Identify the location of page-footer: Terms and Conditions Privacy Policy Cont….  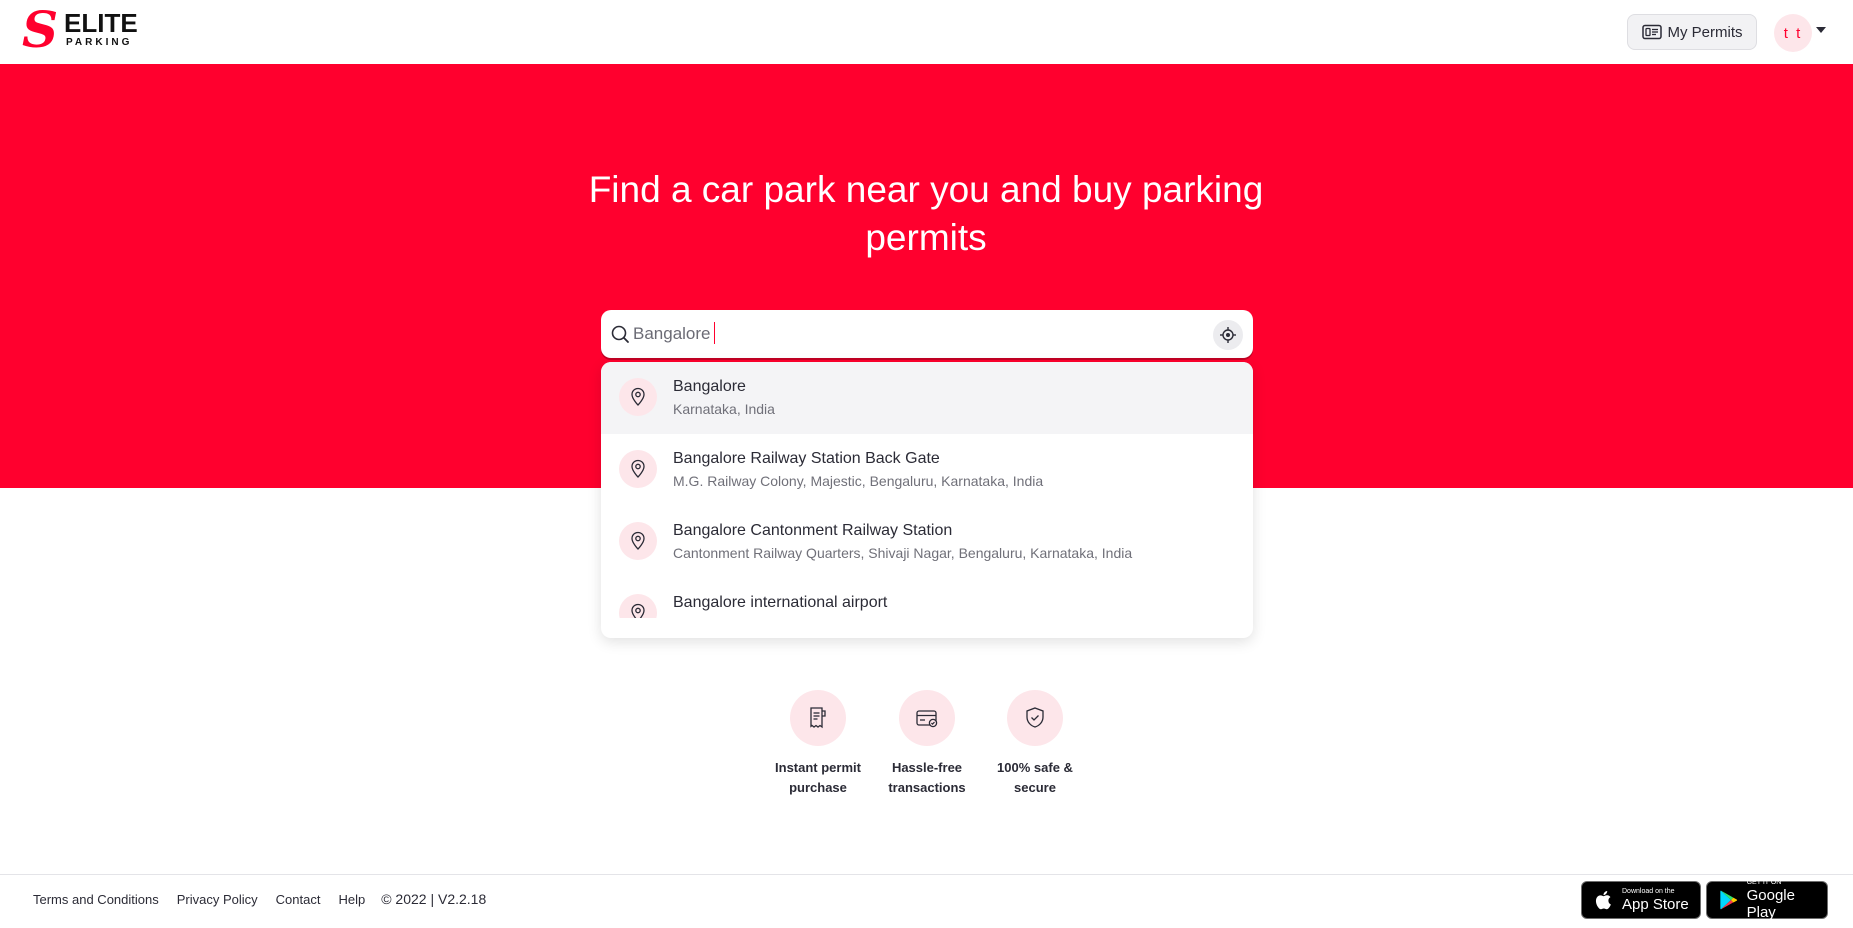
(926, 901).